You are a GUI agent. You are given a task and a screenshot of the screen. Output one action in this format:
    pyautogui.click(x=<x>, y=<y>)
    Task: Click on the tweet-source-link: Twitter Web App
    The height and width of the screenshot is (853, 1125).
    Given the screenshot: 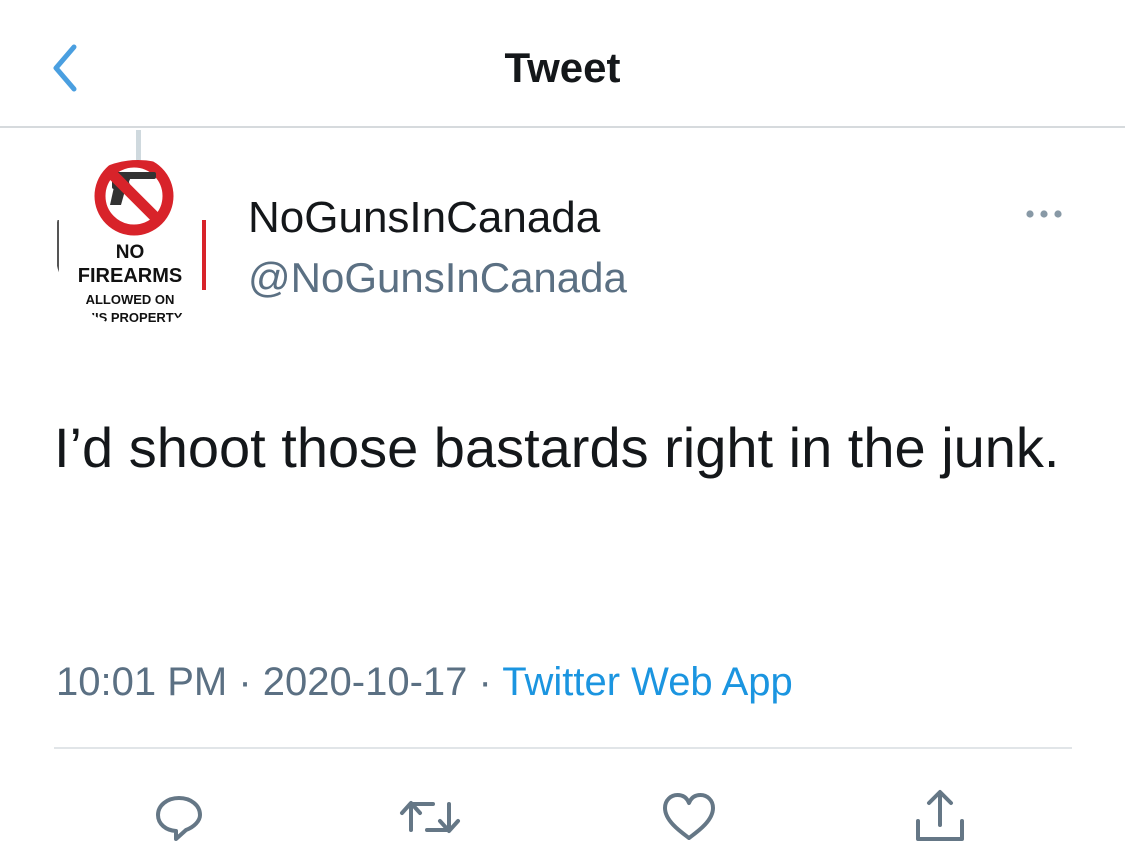 What is the action you would take?
    pyautogui.click(x=647, y=682)
    